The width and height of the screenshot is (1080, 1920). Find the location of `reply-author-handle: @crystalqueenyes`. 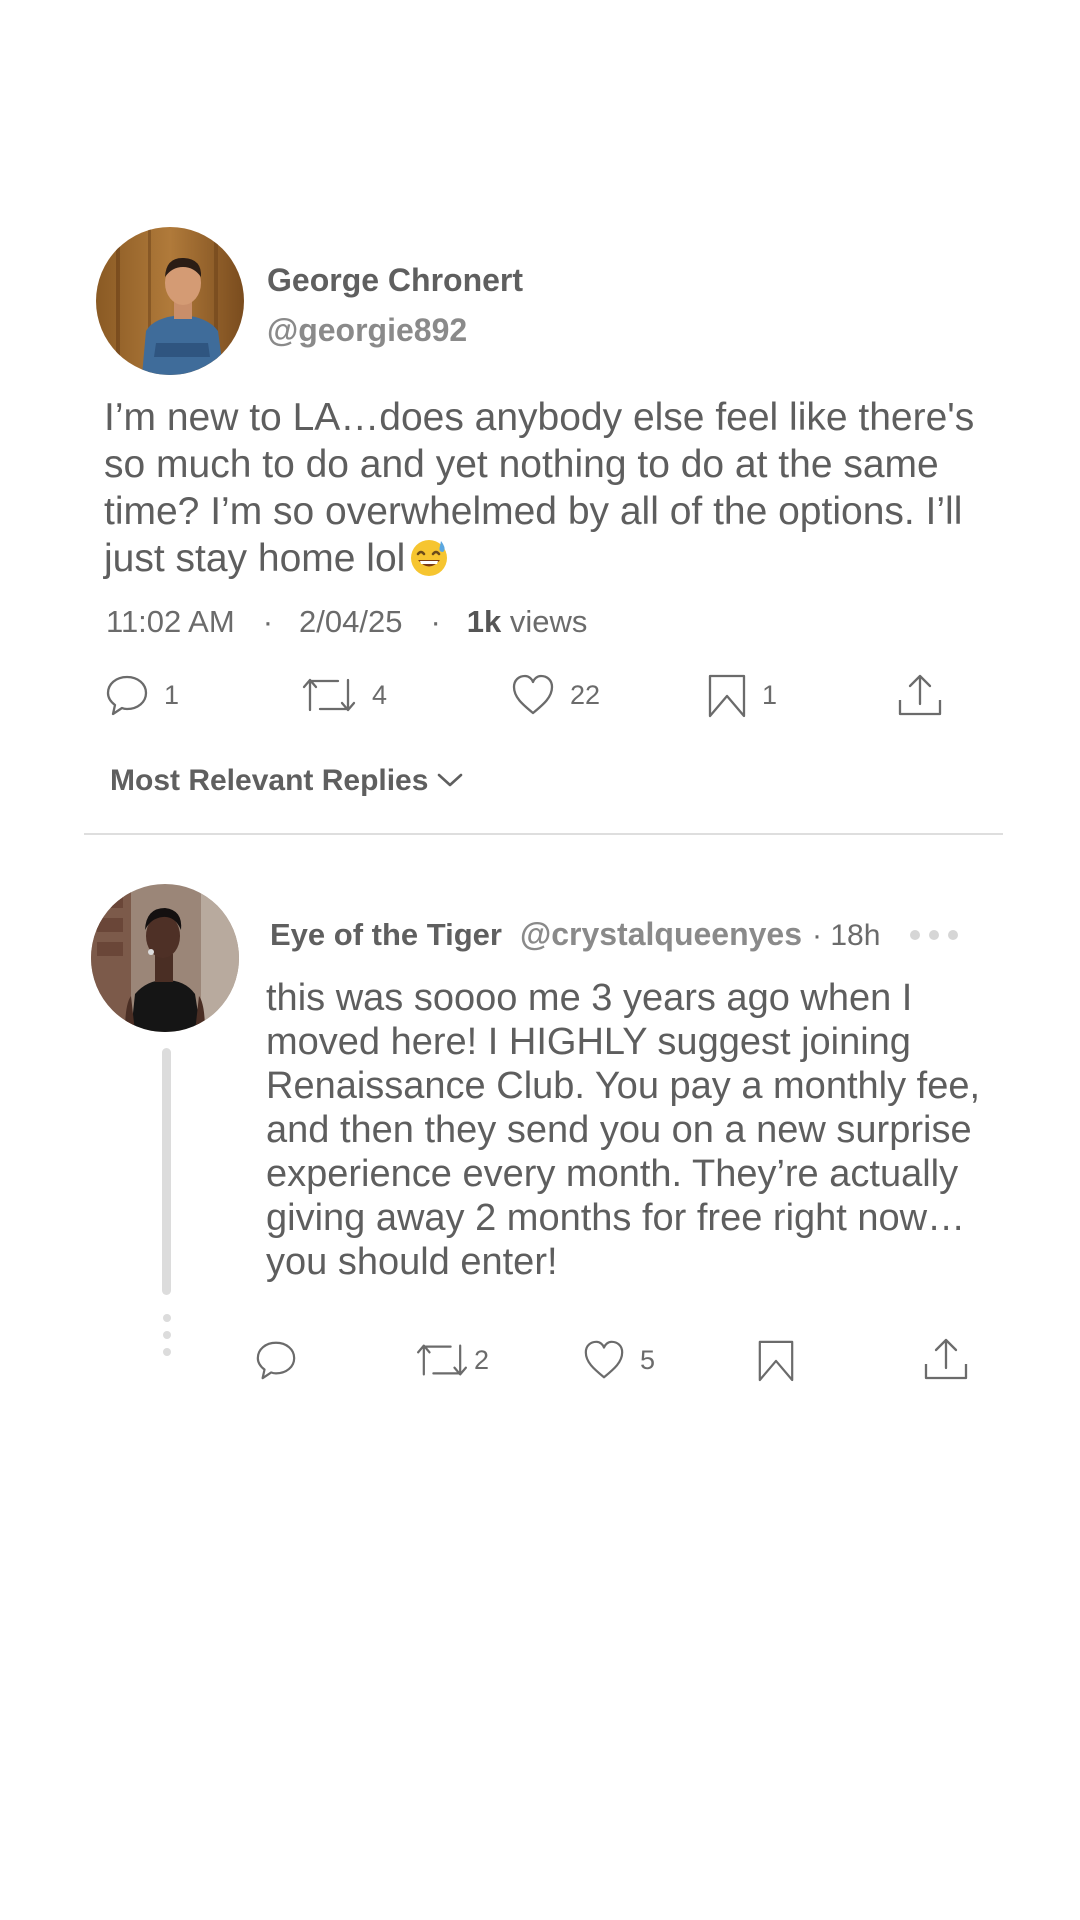

reply-author-handle: @crystalqueenyes is located at coordinates (661, 934).